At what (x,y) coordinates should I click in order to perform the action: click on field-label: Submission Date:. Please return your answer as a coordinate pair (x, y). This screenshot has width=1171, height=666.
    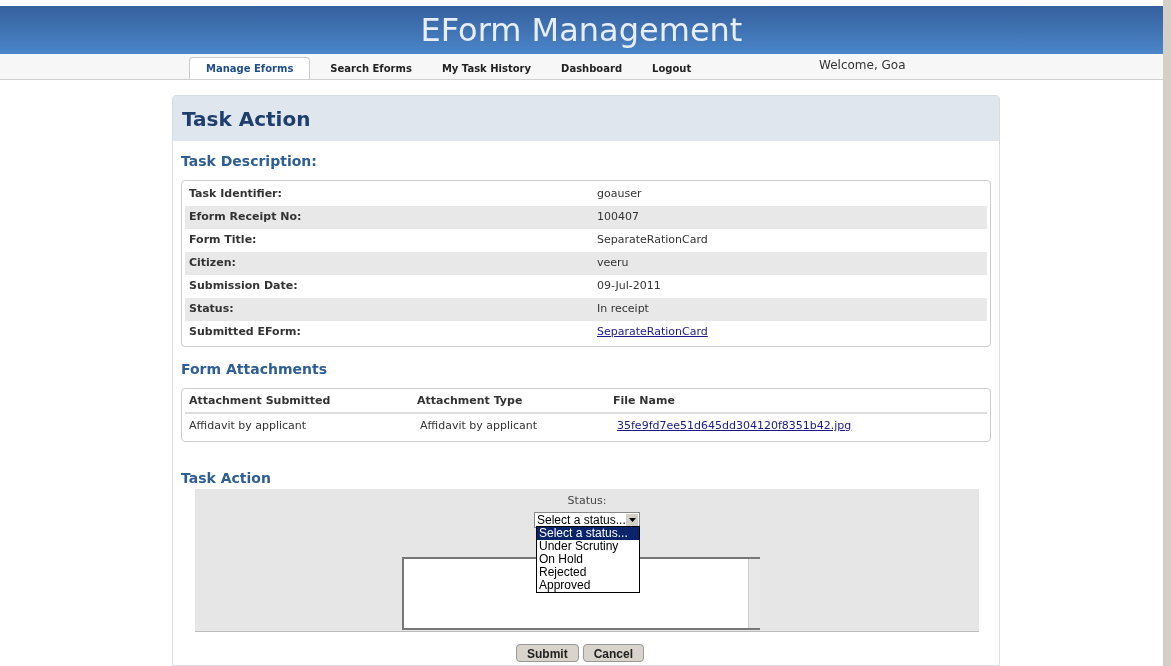
    Looking at the image, I should click on (243, 286).